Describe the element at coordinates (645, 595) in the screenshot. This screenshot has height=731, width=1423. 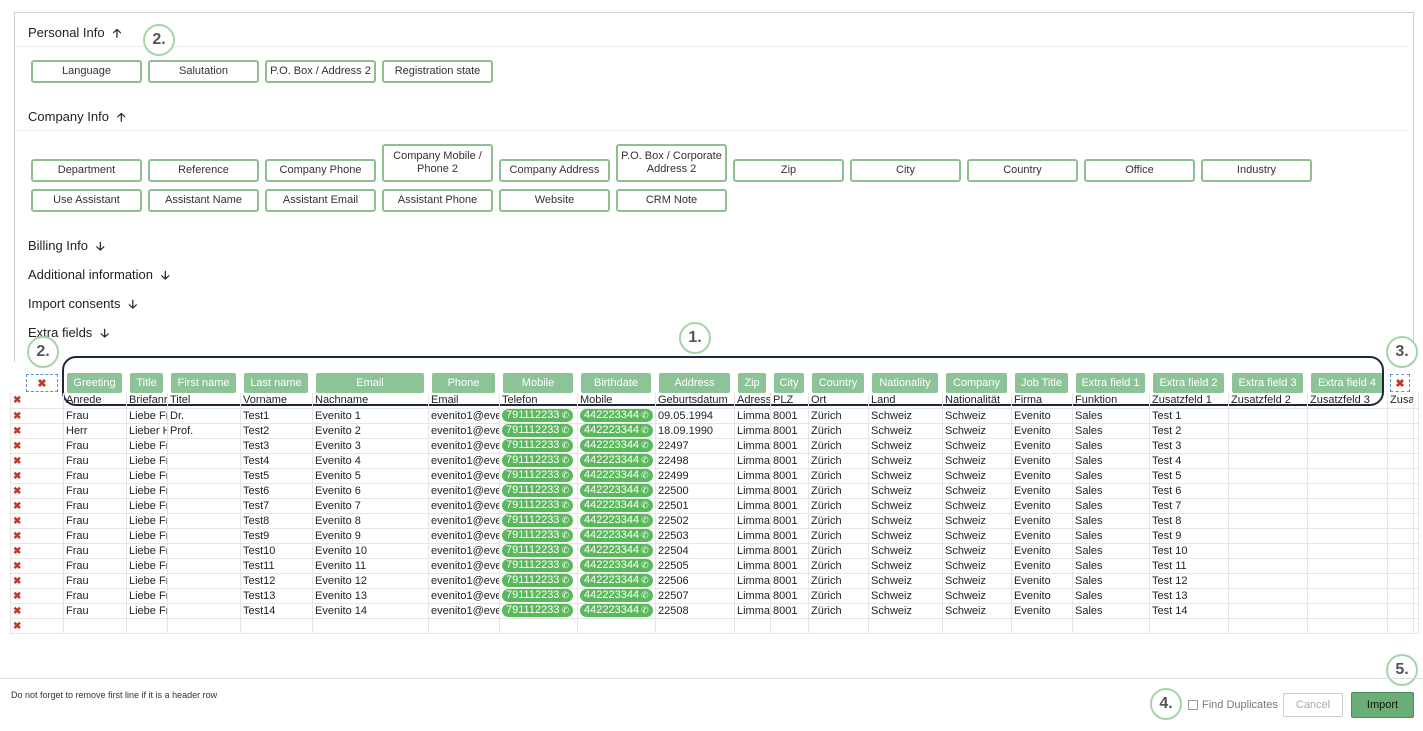
I see `phone-icon: ✆` at that location.